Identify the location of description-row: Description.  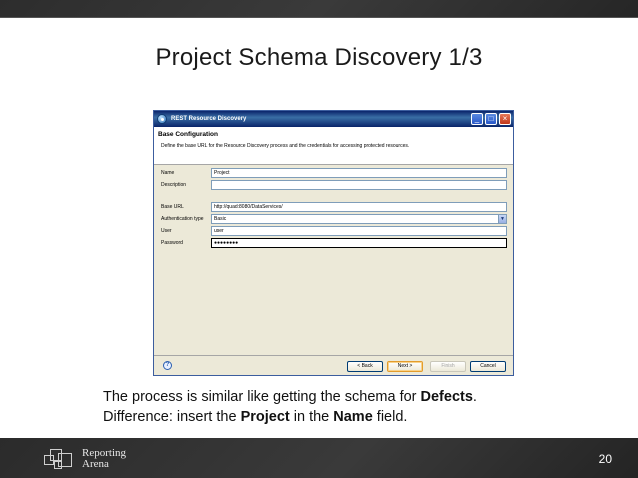
(333, 185).